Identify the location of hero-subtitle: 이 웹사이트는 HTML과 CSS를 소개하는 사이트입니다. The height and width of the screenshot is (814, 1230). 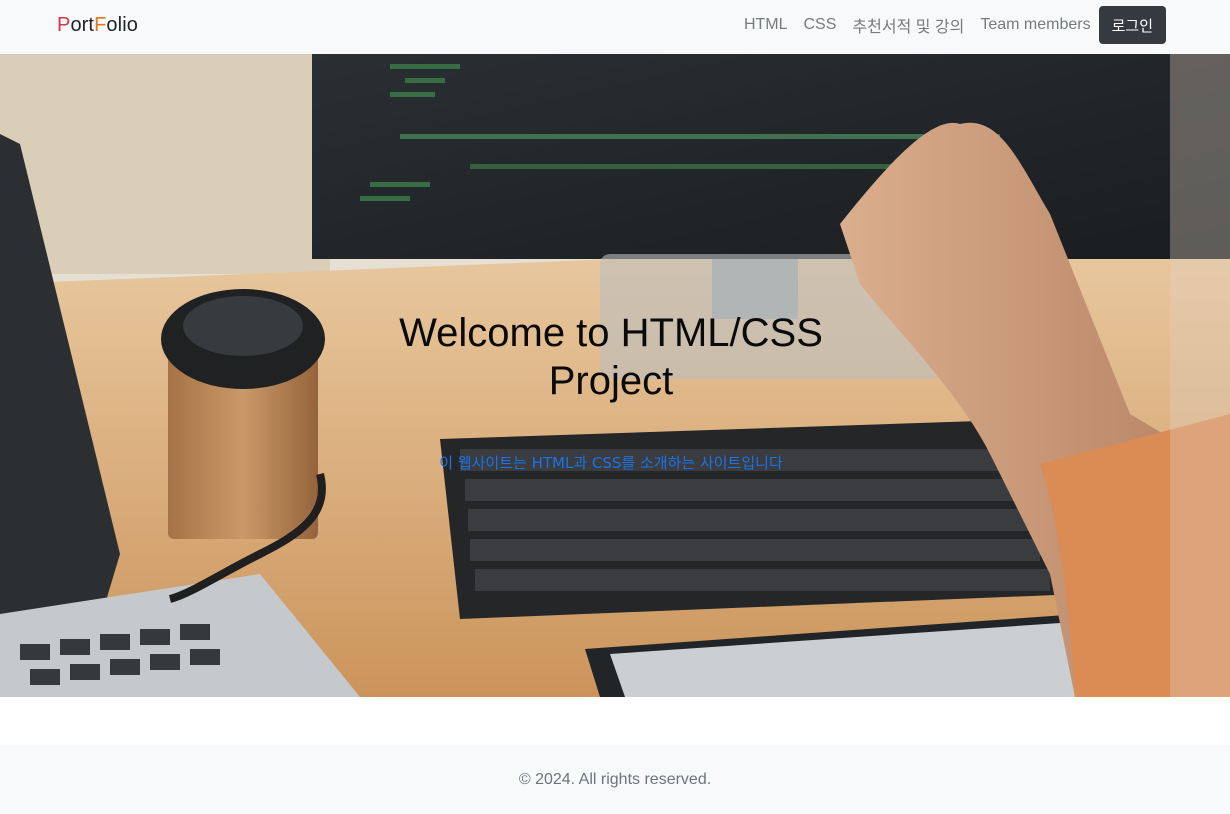
(611, 463).